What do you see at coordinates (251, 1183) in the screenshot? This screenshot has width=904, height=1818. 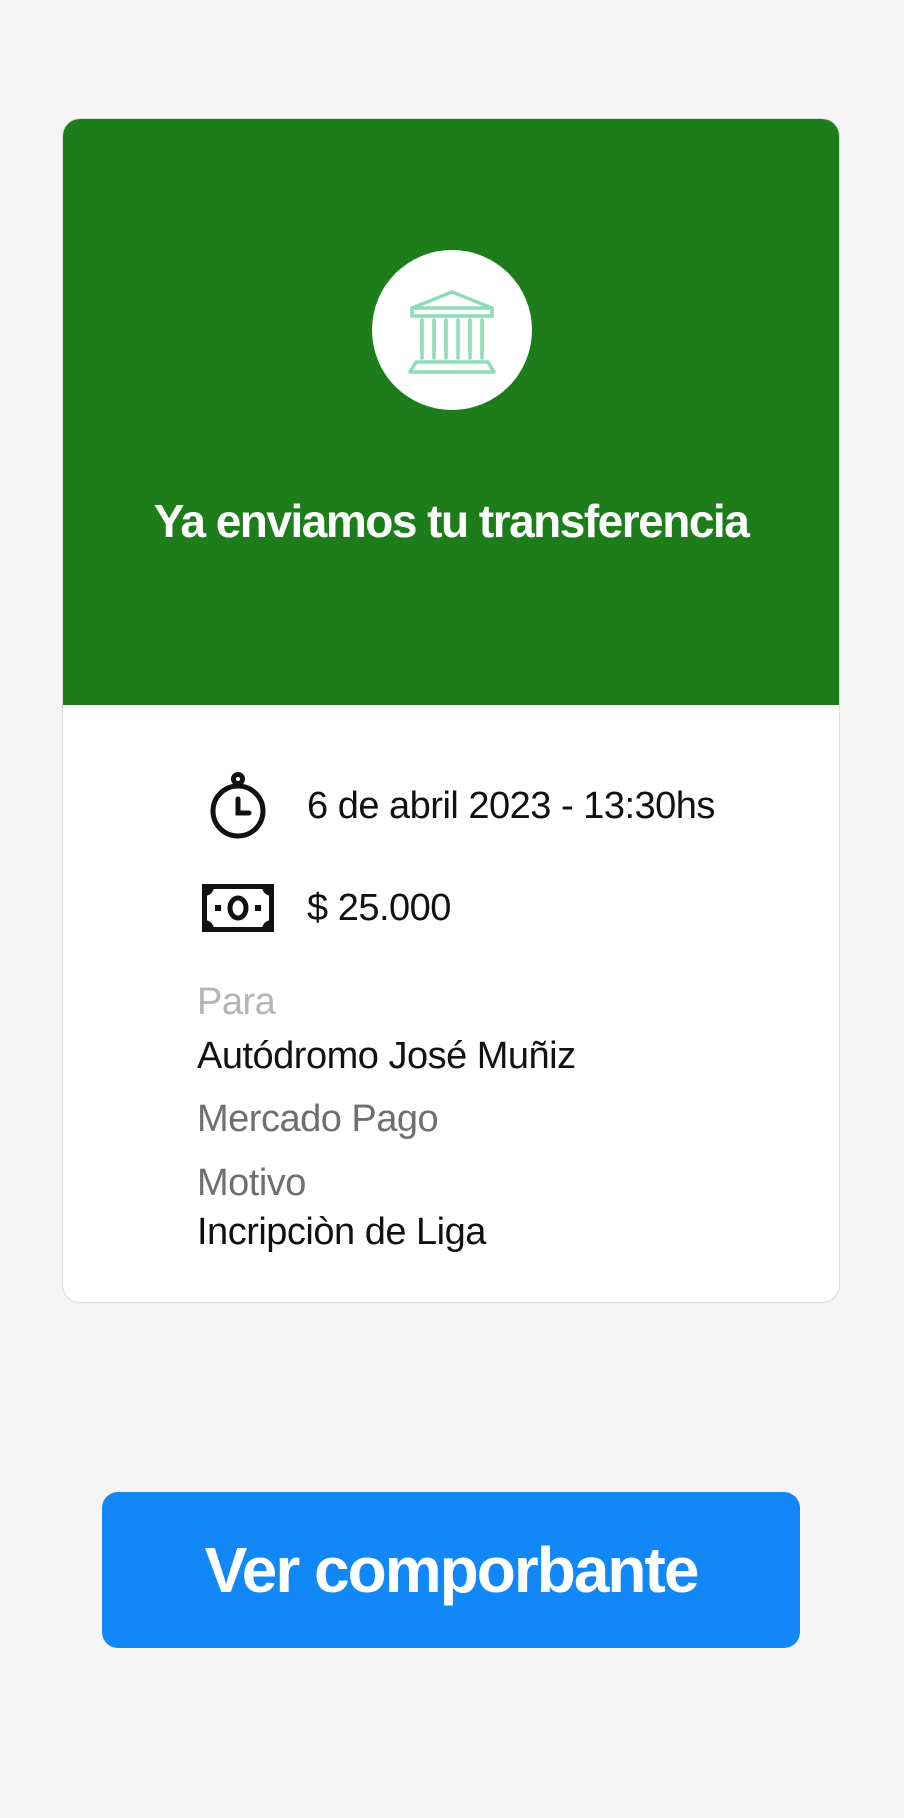 I see `reason-label: Motivo` at bounding box center [251, 1183].